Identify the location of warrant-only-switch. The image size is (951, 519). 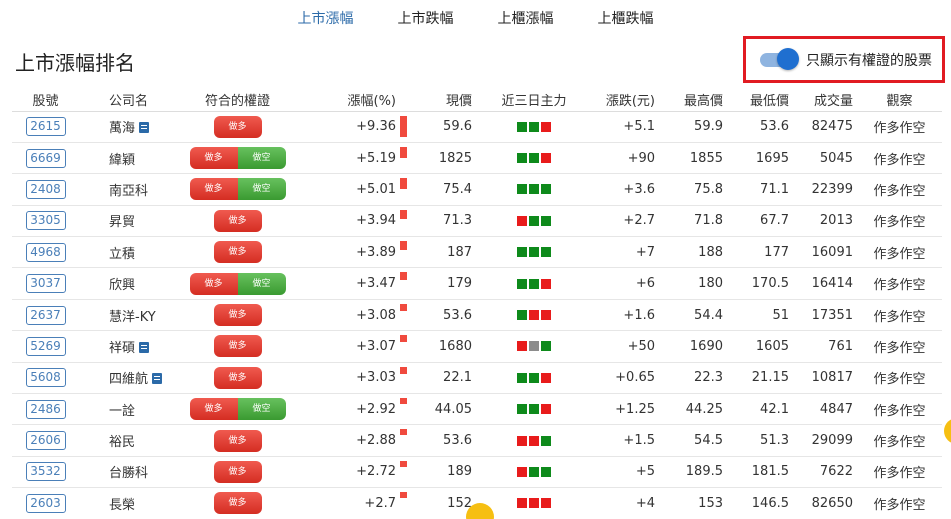
(779, 58).